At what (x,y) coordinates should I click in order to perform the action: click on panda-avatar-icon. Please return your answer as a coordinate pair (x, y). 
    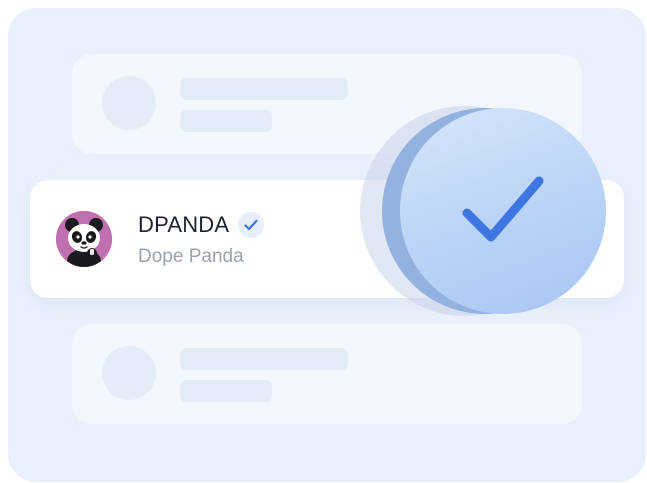
    Looking at the image, I should click on (84, 239).